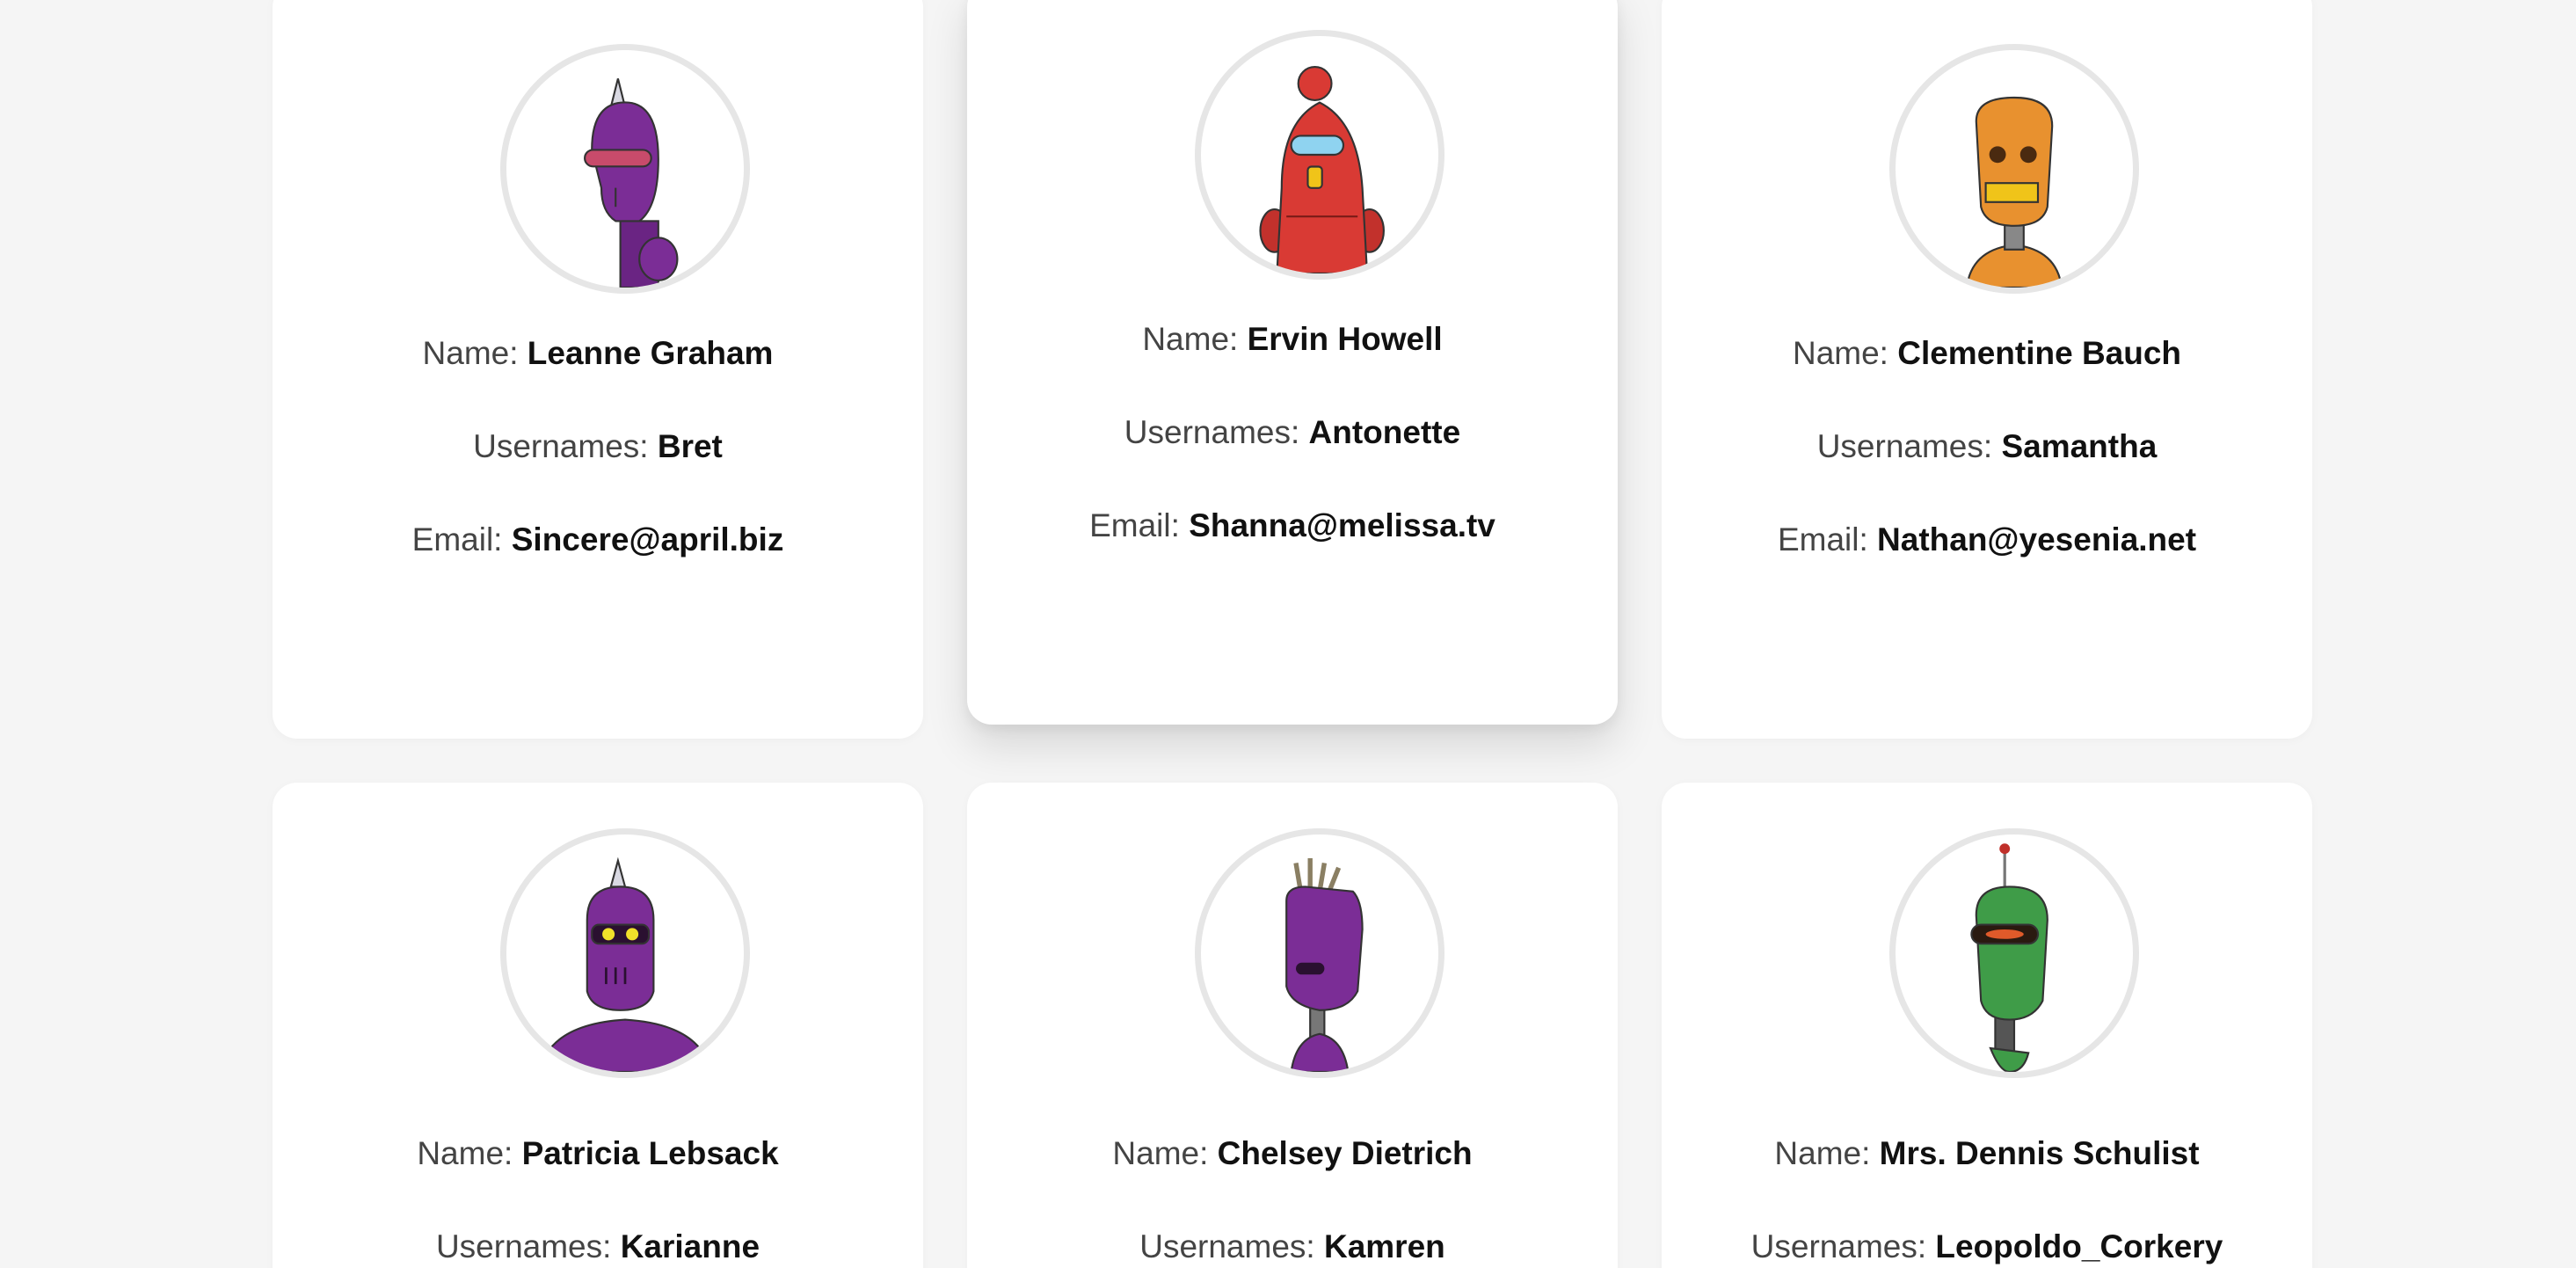 The width and height of the screenshot is (2576, 1268). I want to click on name-field: Name: Patricia Lebsack, so click(598, 1153).